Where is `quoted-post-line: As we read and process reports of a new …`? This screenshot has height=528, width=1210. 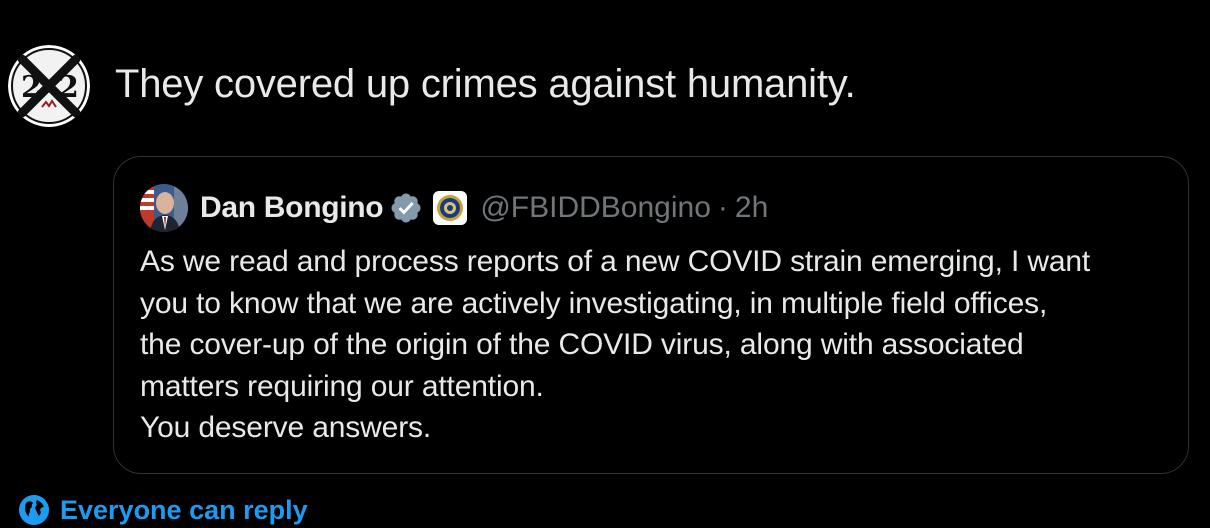
quoted-post-line: As we read and process reports of a new … is located at coordinates (615, 261).